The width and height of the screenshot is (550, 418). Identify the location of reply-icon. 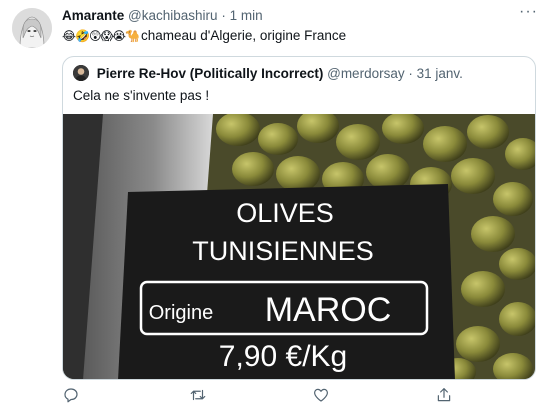
(71, 395).